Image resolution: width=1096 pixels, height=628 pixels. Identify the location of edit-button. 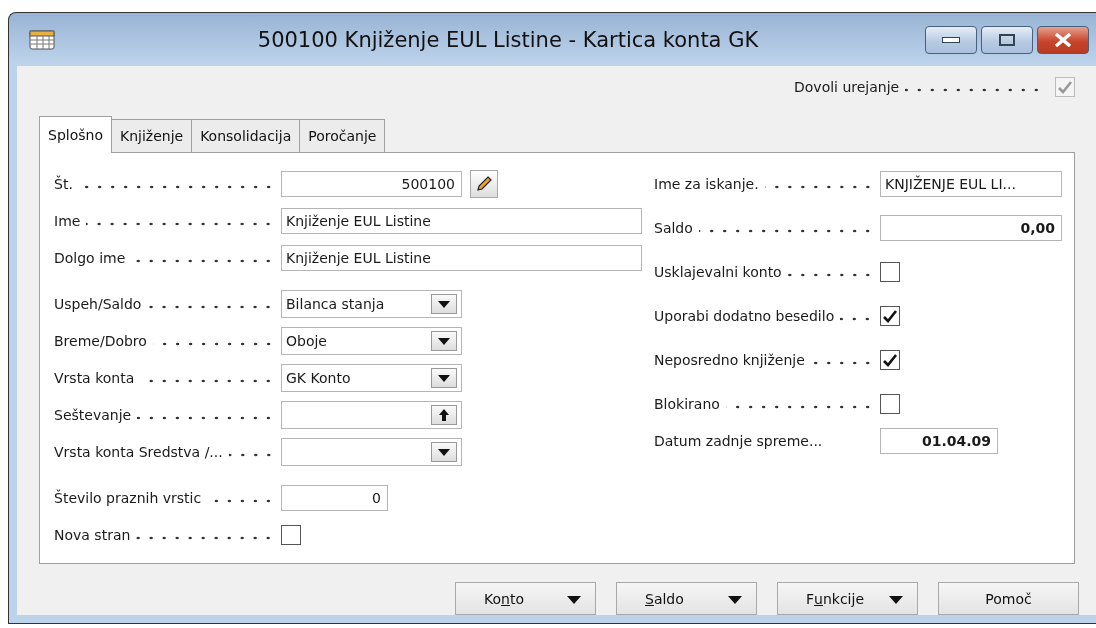
(484, 184).